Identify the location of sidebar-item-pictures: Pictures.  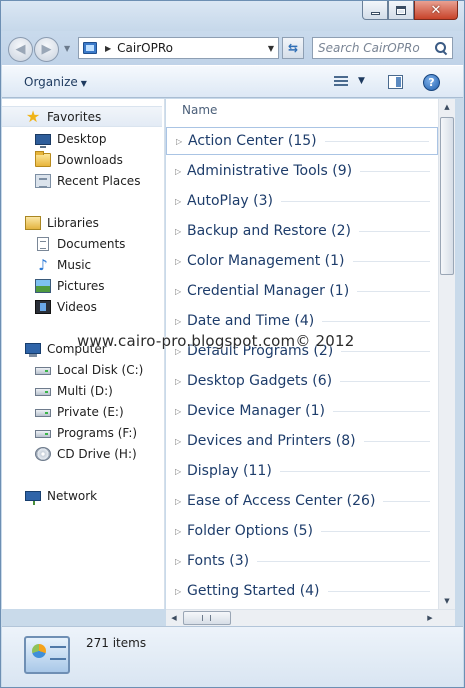
(82, 285).